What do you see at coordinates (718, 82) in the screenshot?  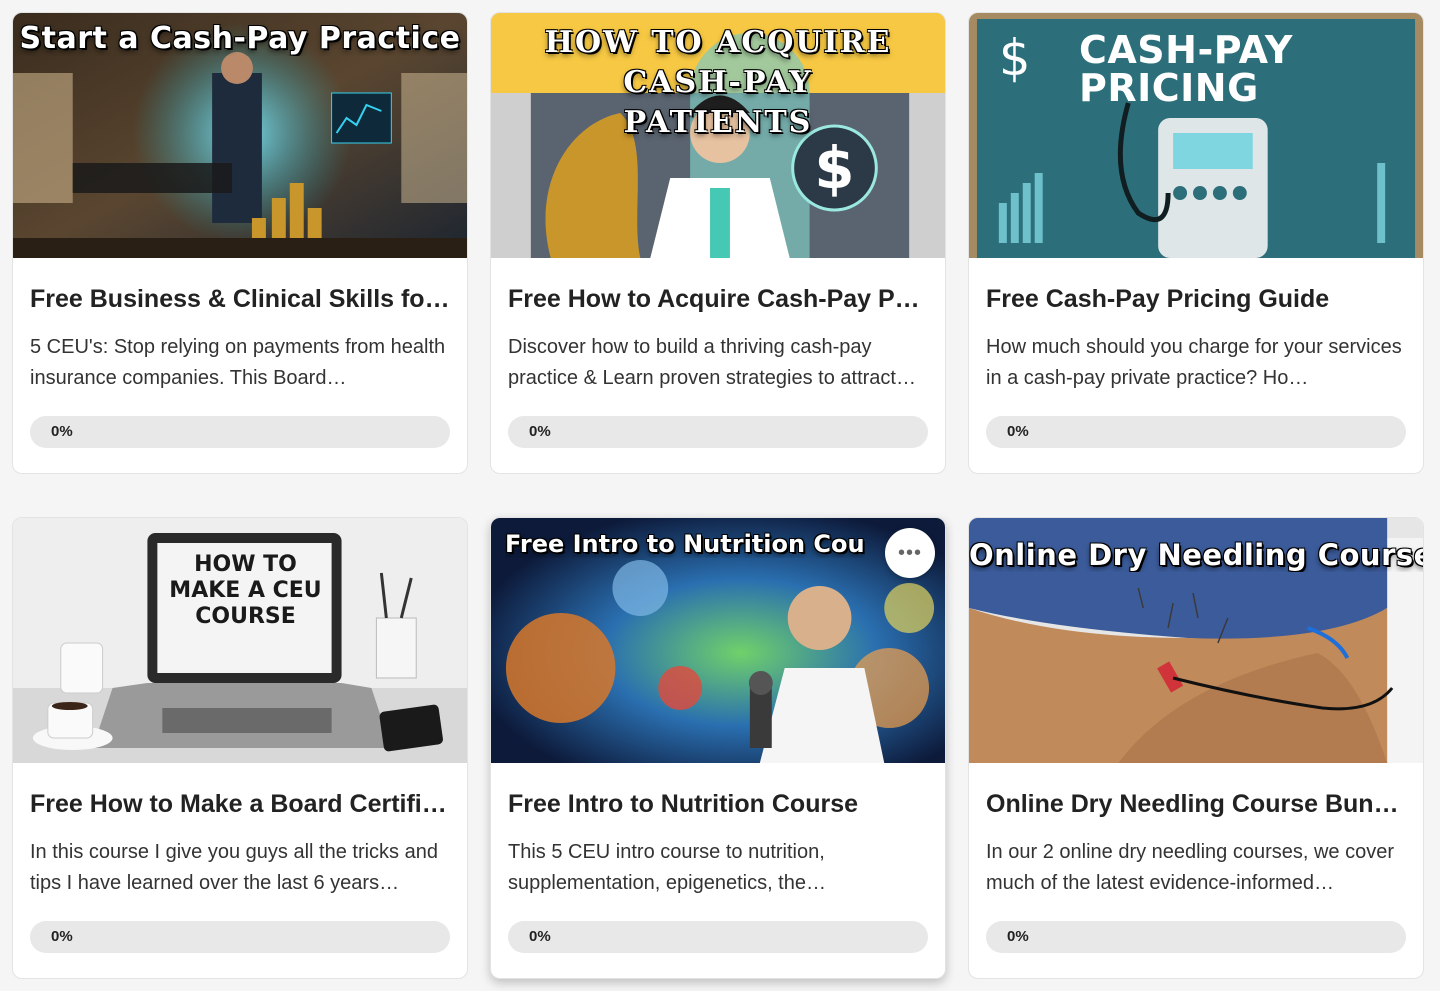 I see `thumbnail-title: How to Acquire Cash-Pay Patients` at bounding box center [718, 82].